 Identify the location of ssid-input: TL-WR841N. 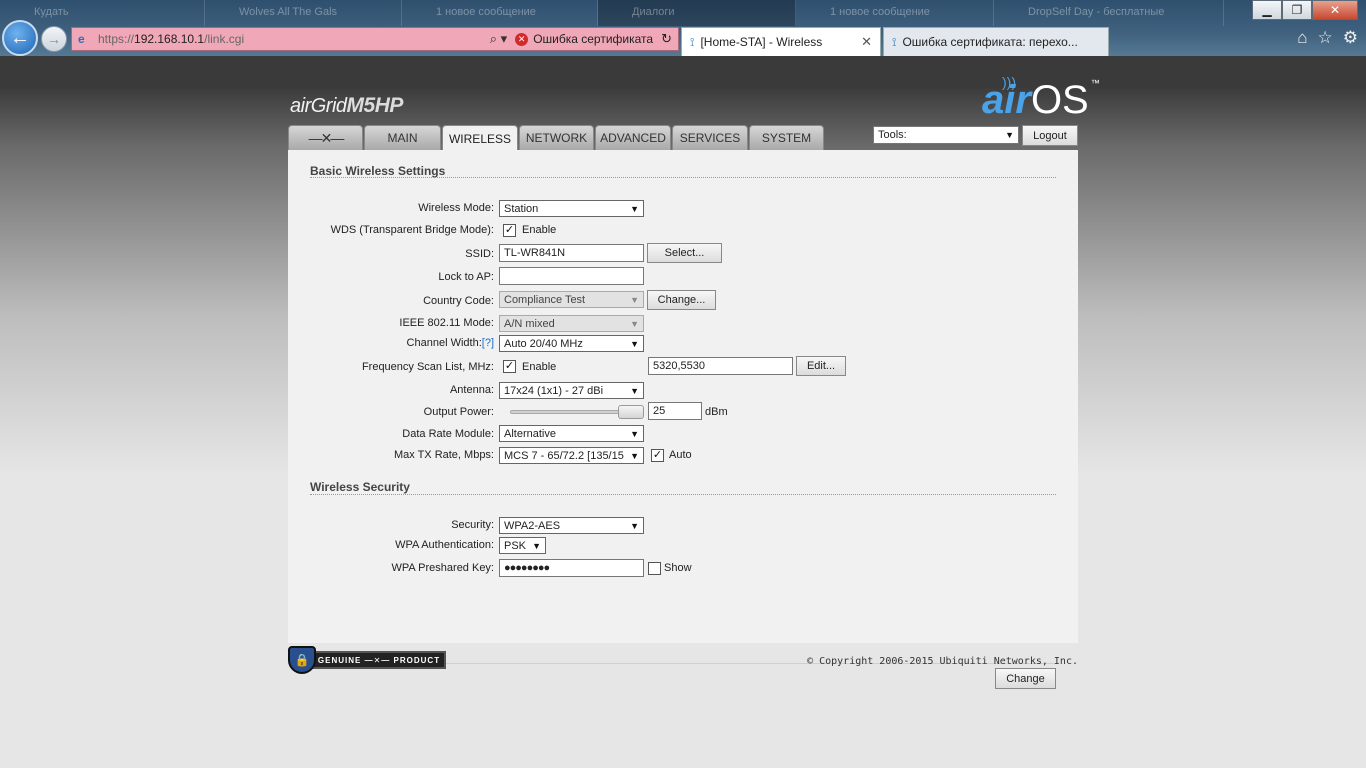
(571, 253).